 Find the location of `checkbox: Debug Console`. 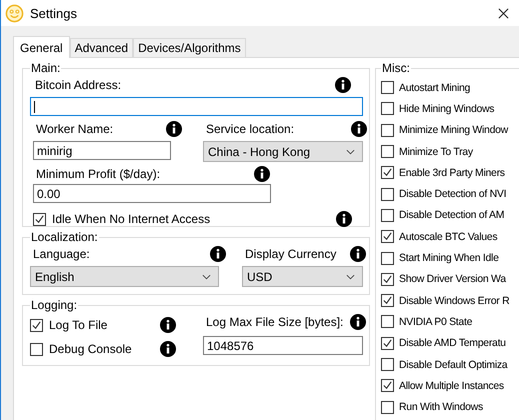

checkbox: Debug Console is located at coordinates (81, 349).